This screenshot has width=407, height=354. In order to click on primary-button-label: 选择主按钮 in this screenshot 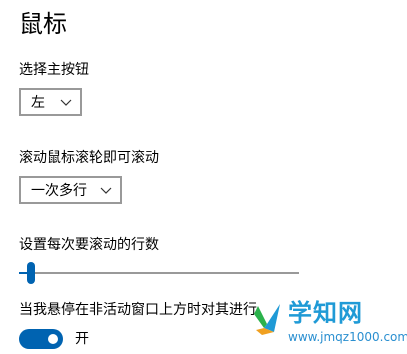, I will do `click(54, 70)`.